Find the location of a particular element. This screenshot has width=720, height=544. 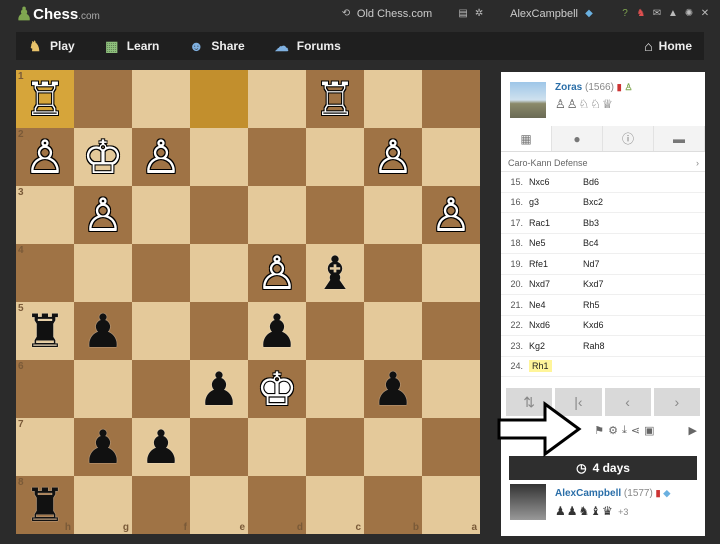

white-move: Ne4 is located at coordinates (537, 305).